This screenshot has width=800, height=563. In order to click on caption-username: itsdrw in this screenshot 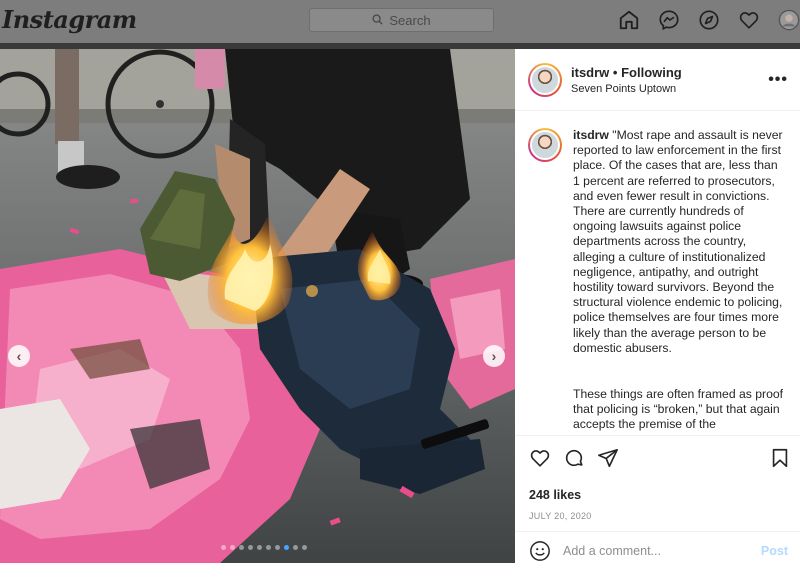, I will do `click(591, 135)`.